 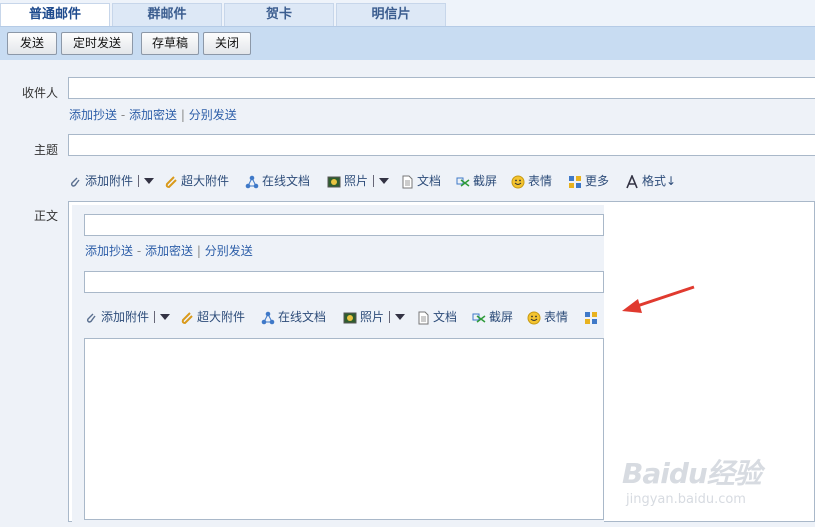 I want to click on embedded-separate-send-link: 分别发送, so click(x=228, y=251).